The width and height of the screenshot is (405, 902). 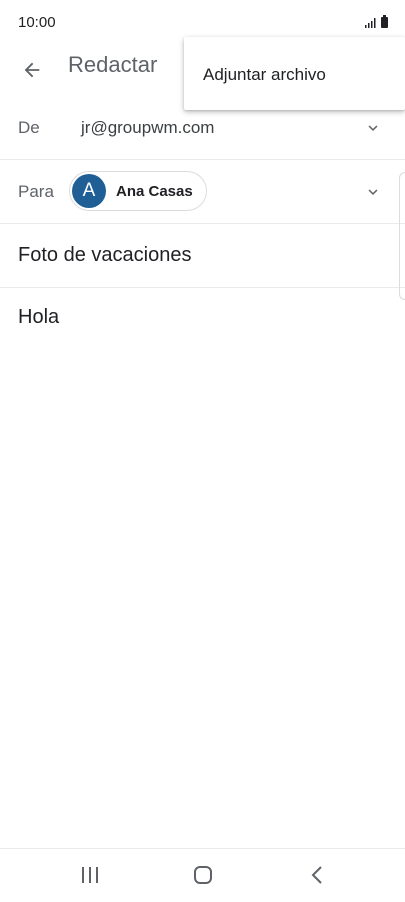 I want to click on subject-row: Foto de vacaciones, so click(x=202, y=256).